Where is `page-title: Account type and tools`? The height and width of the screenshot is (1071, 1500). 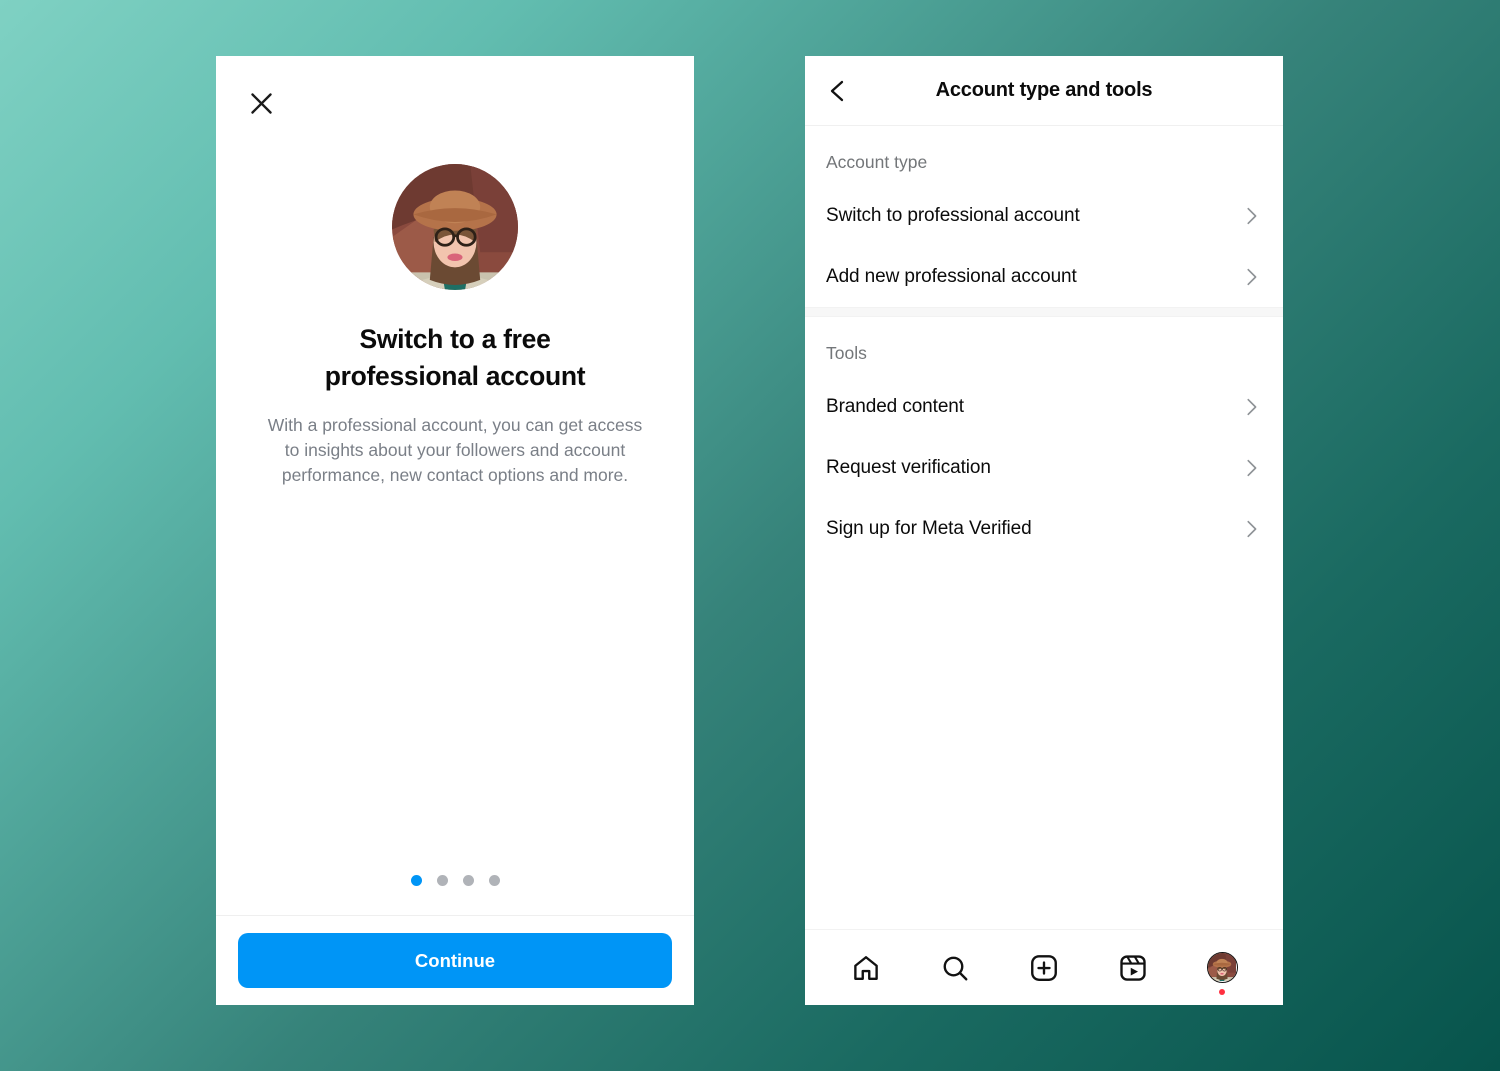
page-title: Account type and tools is located at coordinates (1044, 90).